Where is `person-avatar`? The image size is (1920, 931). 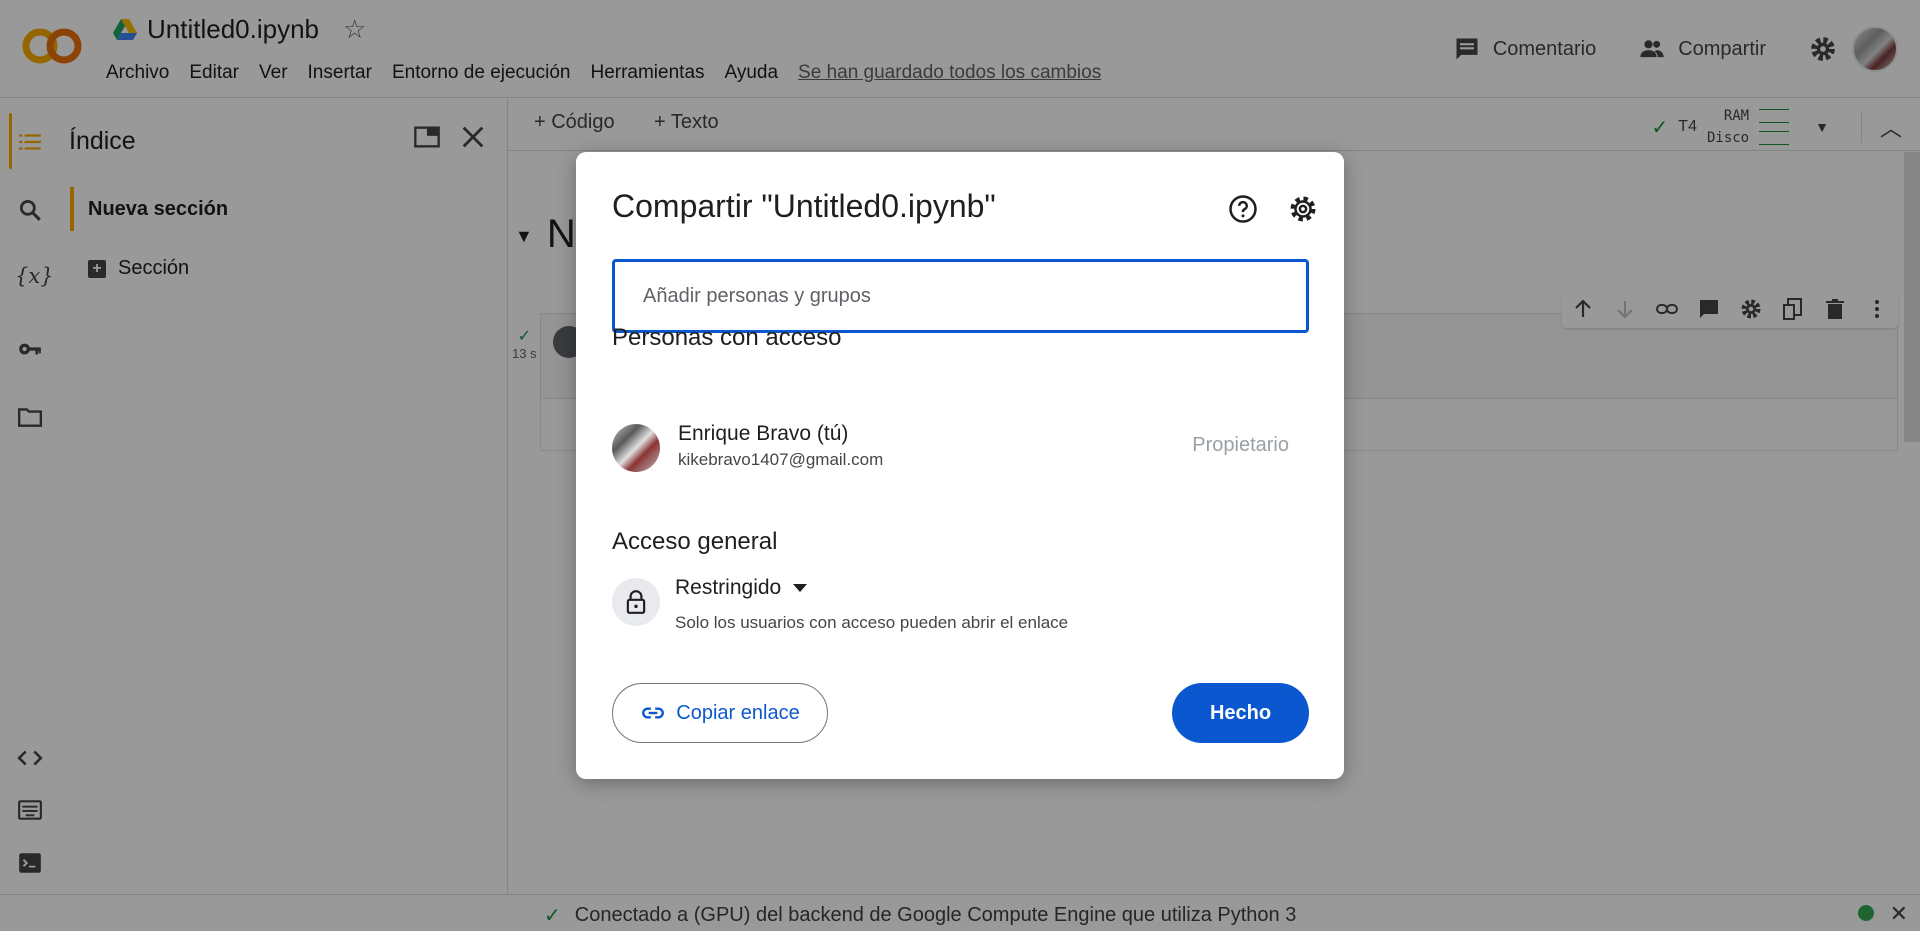 person-avatar is located at coordinates (636, 448).